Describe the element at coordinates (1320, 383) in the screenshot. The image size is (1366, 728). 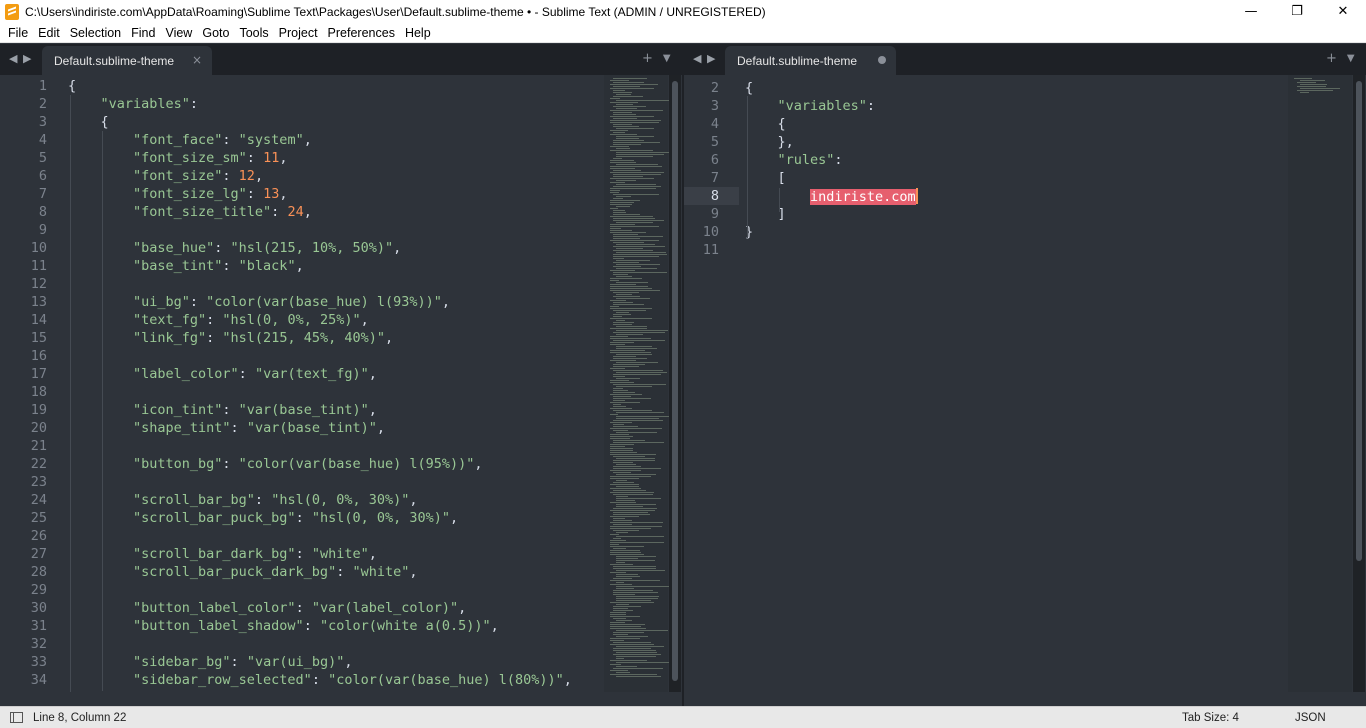
I see `right-minimap` at that location.